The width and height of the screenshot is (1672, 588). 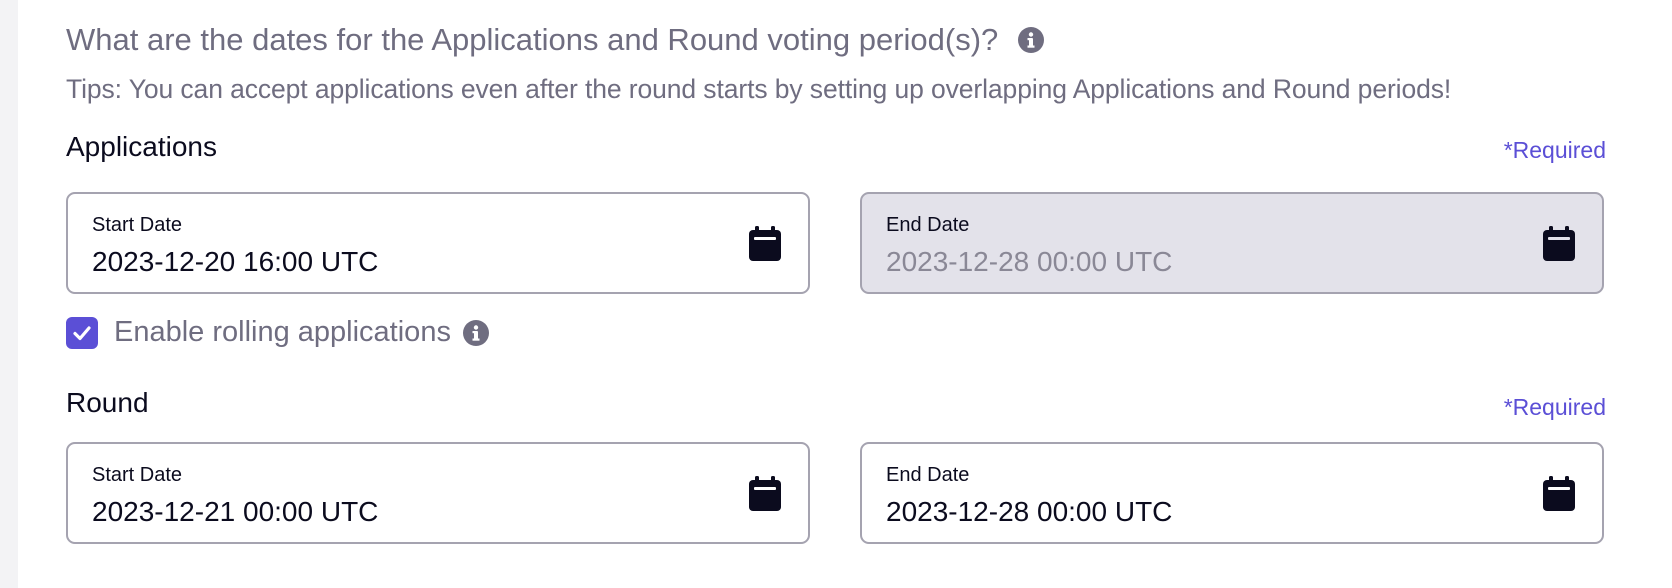 I want to click on round-start-date-field: Start Date 2023-12-21 00:00 UTC, so click(x=438, y=493).